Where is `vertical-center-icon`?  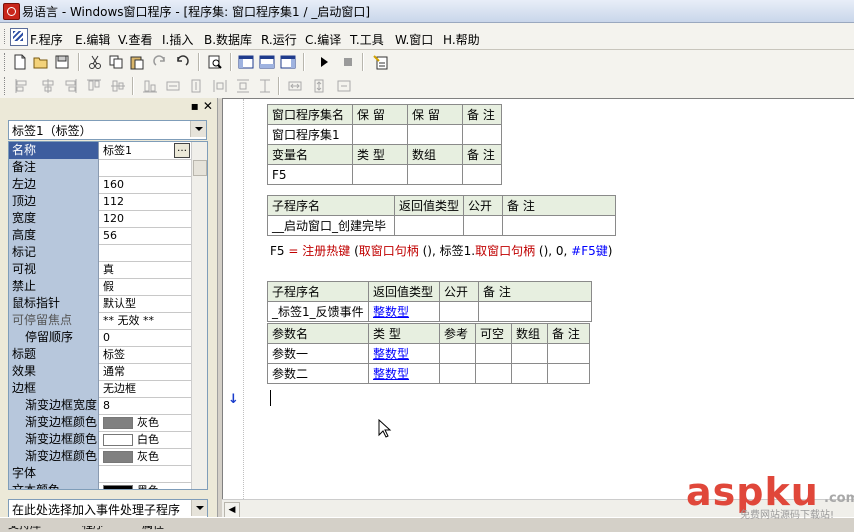
vertical-center-icon is located at coordinates (319, 86).